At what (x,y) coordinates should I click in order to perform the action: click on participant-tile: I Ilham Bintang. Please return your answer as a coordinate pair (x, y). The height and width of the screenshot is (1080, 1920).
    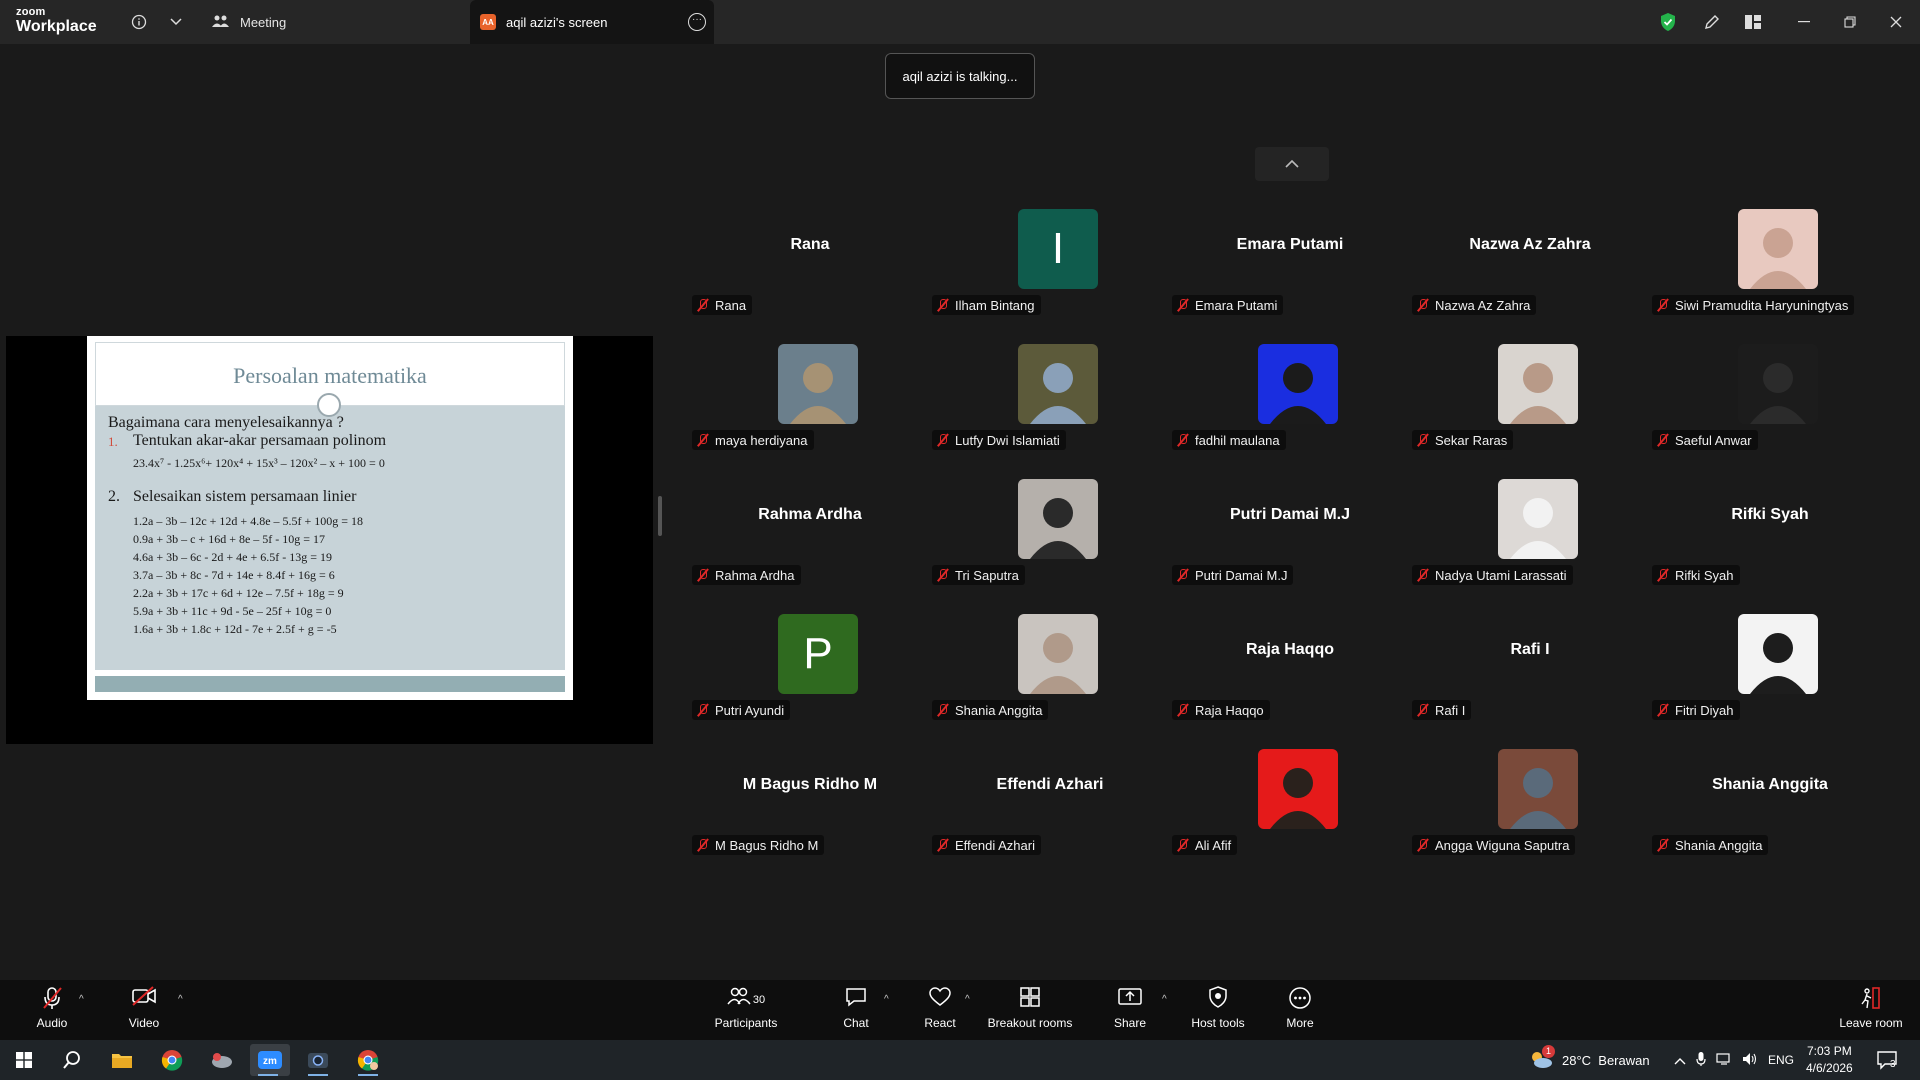
    Looking at the image, I should click on (1050, 275).